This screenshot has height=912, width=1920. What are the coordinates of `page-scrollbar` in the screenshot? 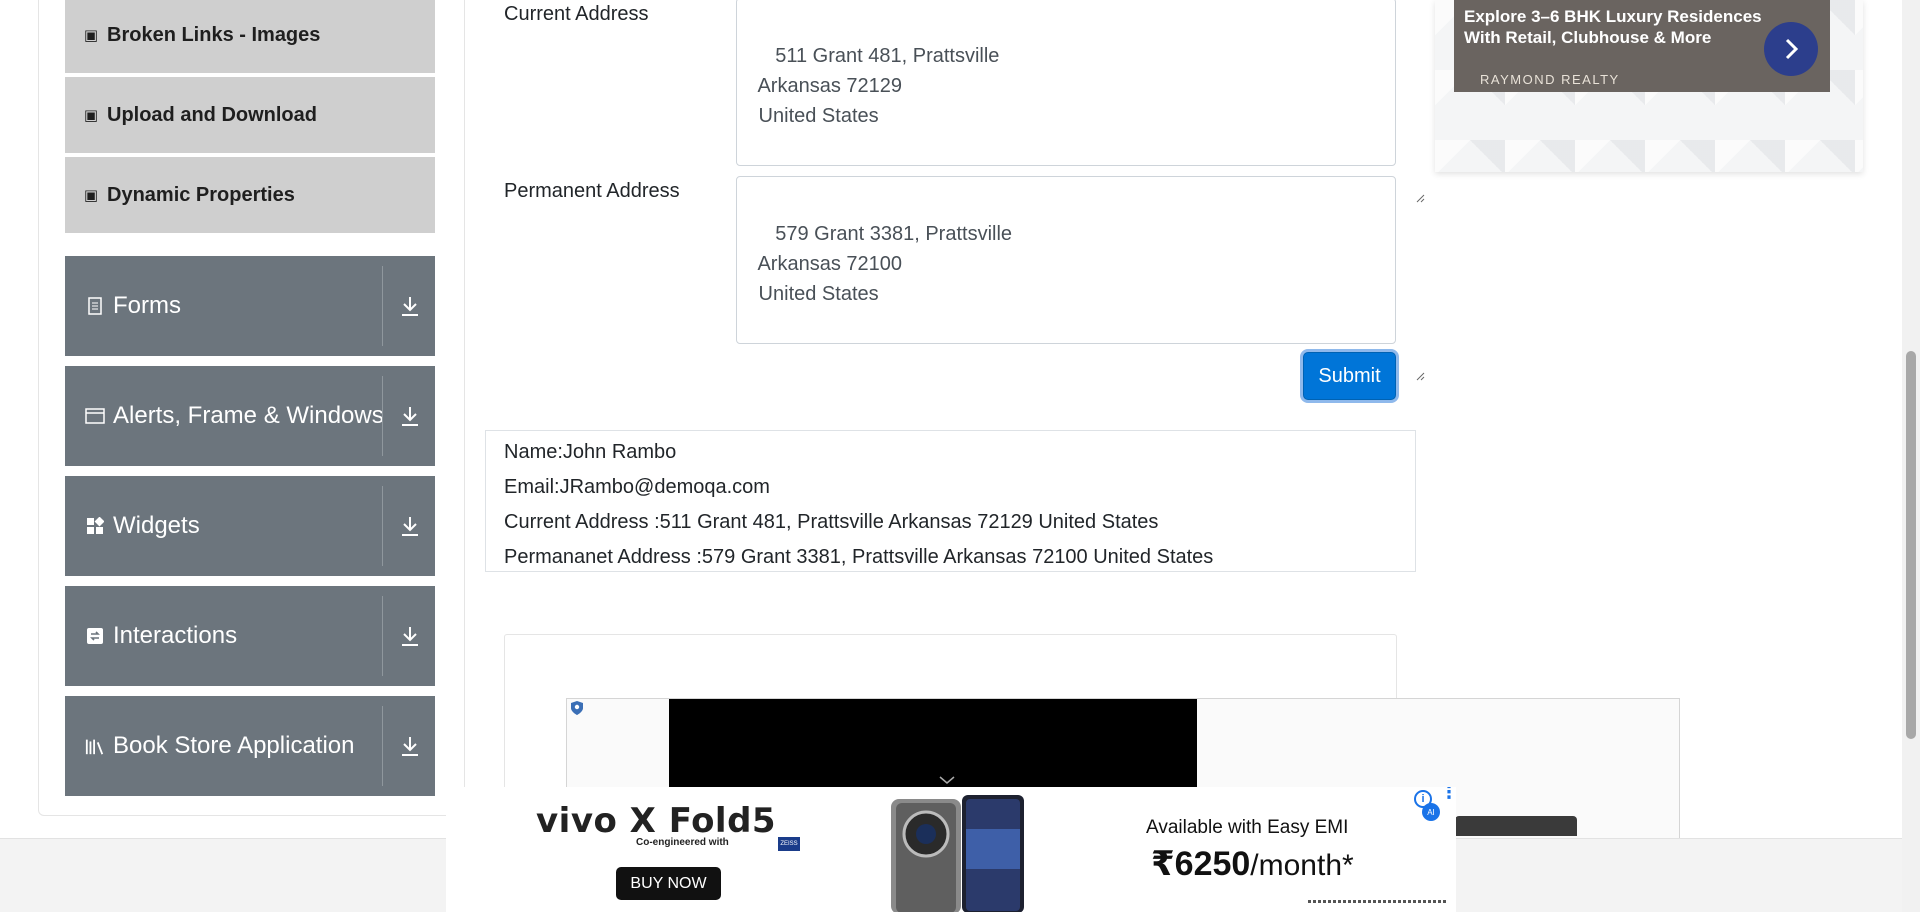 It's located at (1911, 456).